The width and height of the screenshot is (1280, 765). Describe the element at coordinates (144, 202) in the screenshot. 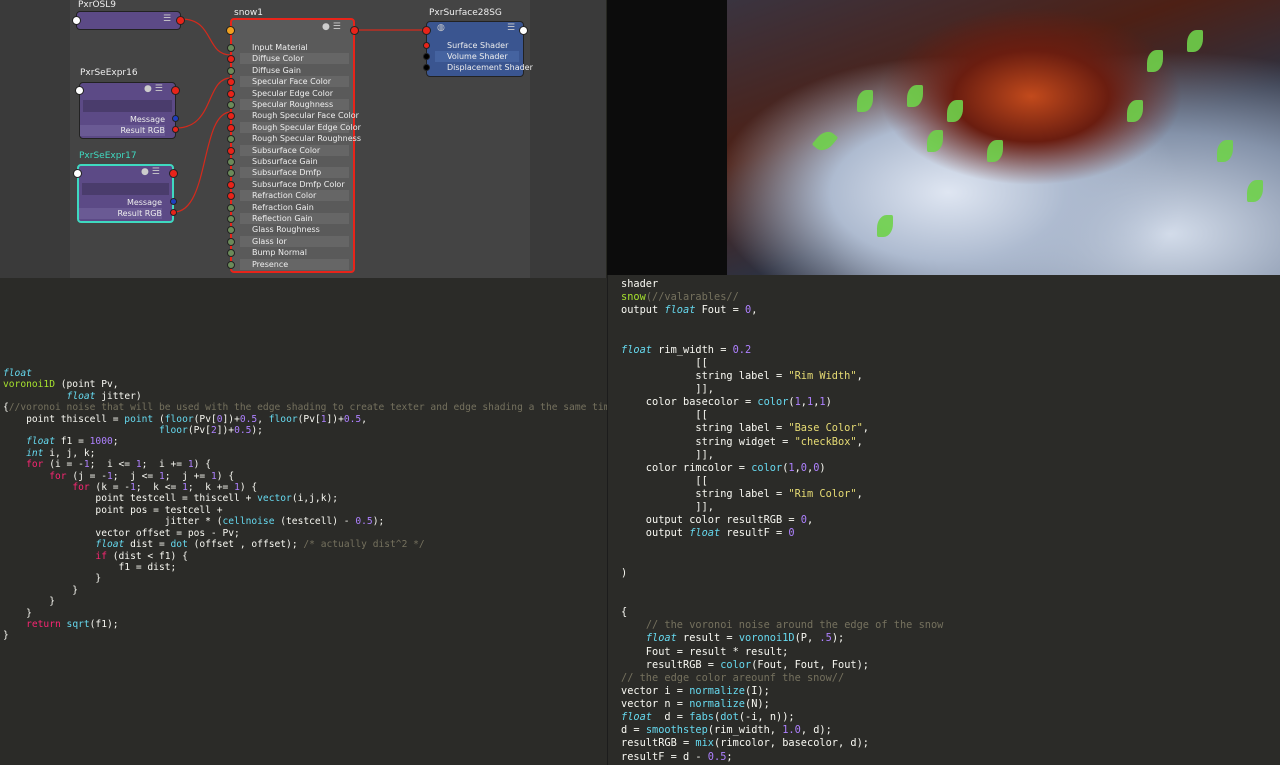

I see `port-message: Message` at that location.